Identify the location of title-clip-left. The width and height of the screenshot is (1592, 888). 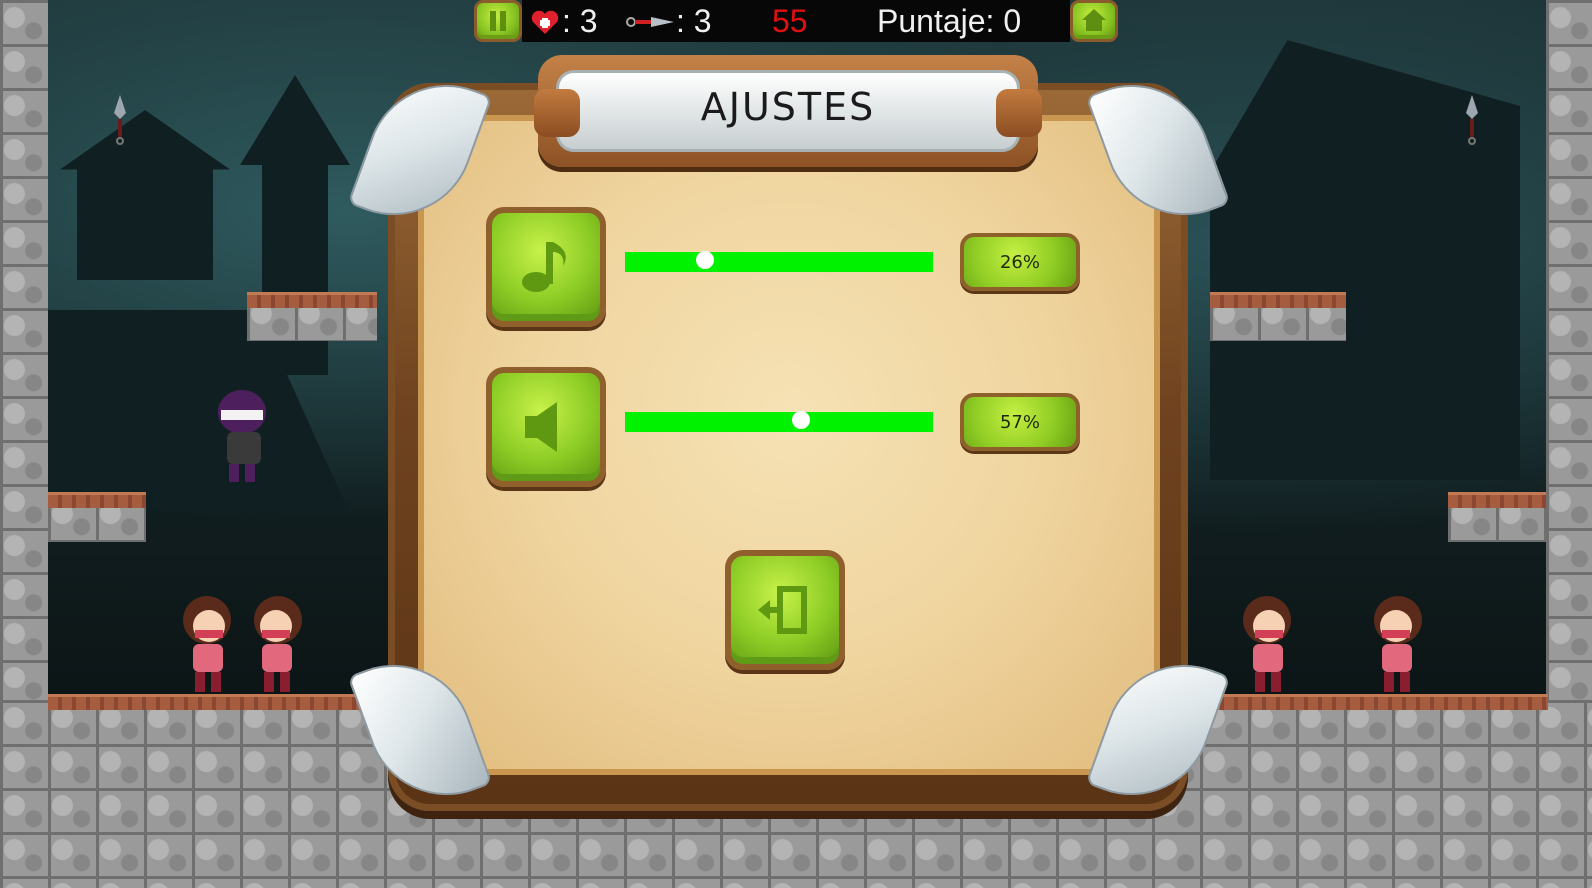
(557, 113).